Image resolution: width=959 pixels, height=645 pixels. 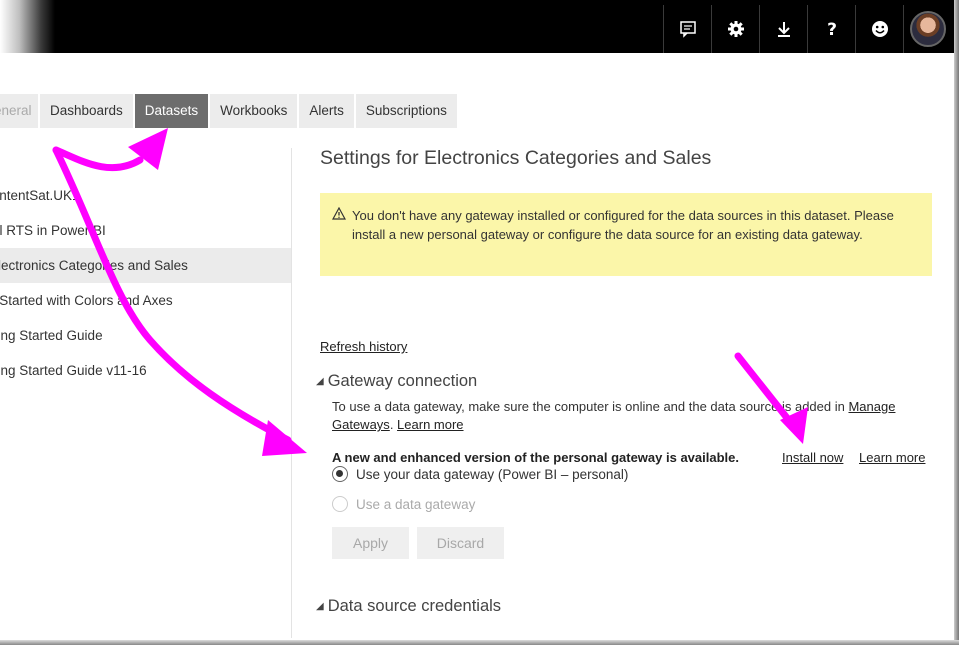 What do you see at coordinates (956, 322) in the screenshot?
I see `frame-shadow-right` at bounding box center [956, 322].